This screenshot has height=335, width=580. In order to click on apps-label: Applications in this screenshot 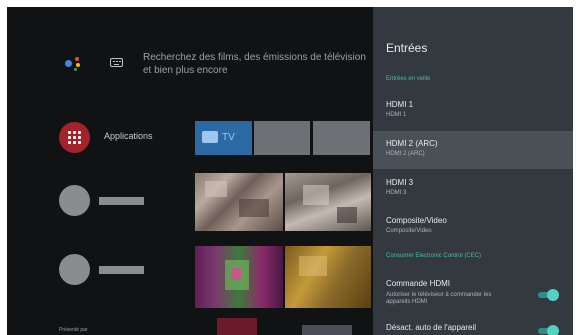, I will do `click(128, 136)`.